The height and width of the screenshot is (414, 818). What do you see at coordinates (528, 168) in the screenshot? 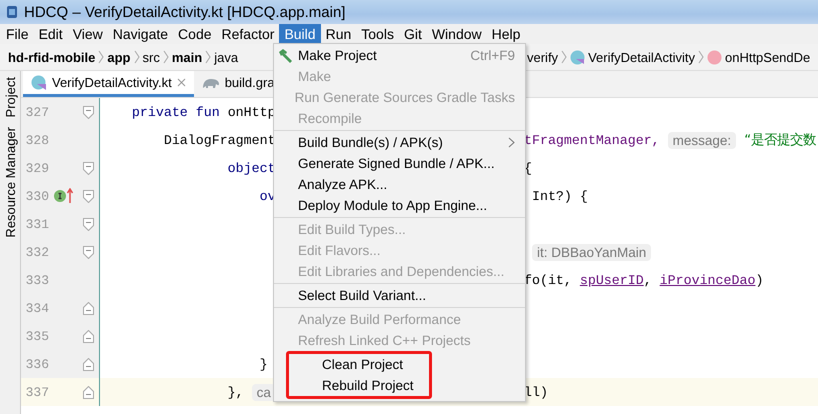
I see `code-text: {` at bounding box center [528, 168].